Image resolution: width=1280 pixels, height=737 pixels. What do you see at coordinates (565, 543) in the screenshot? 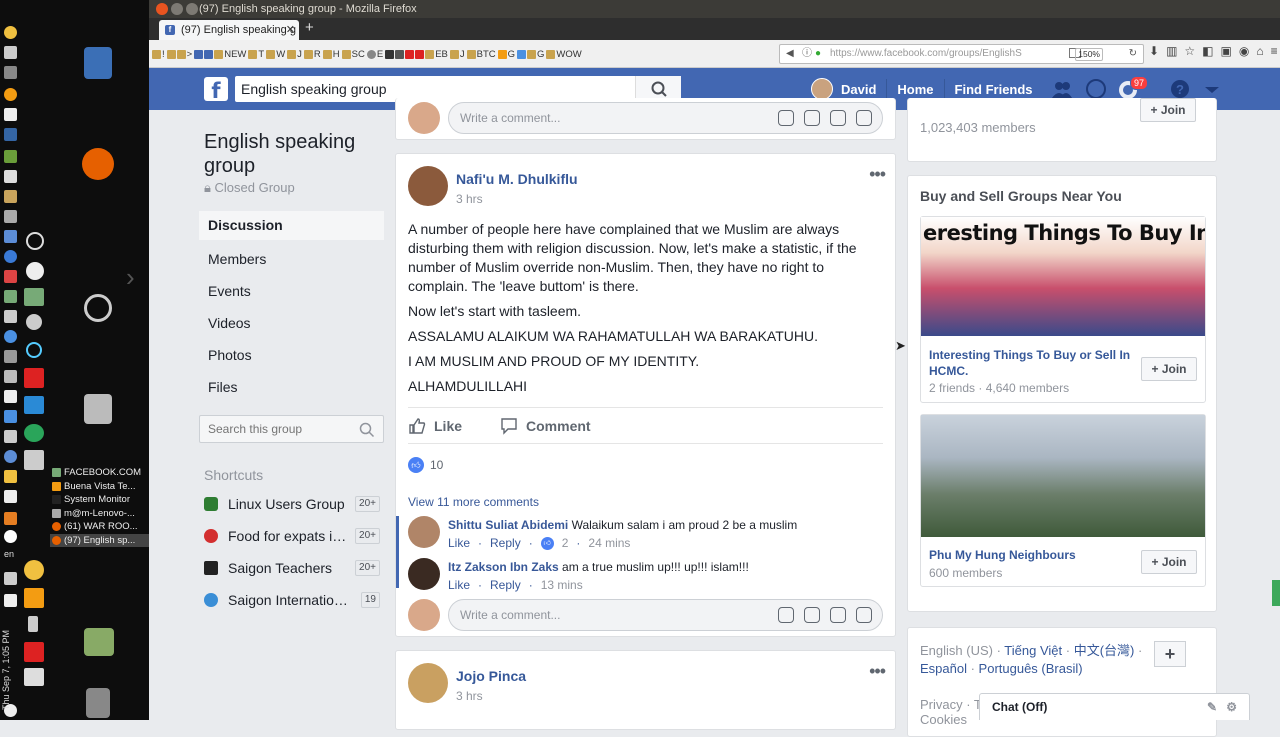
I see `comment-like-count: 2` at bounding box center [565, 543].